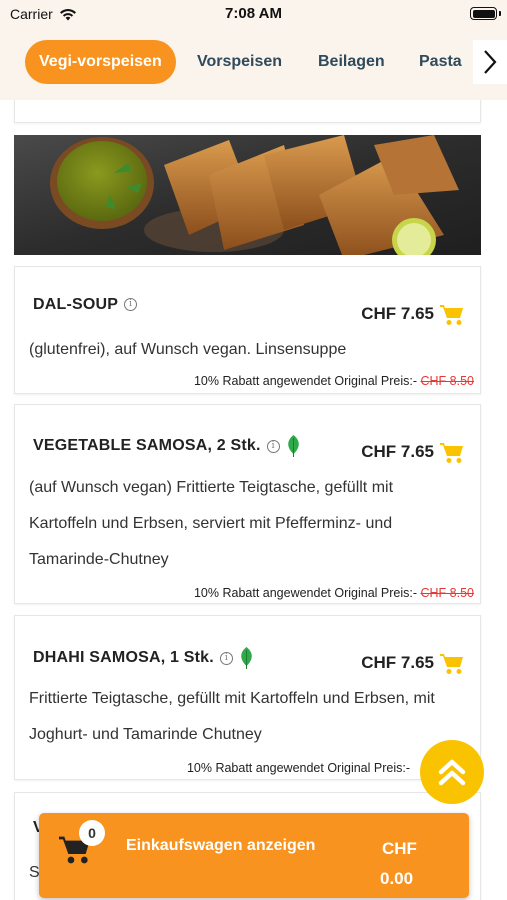 Image resolution: width=507 pixels, height=900 pixels. What do you see at coordinates (440, 62) in the screenshot?
I see `tab-pasta: Pasta` at bounding box center [440, 62].